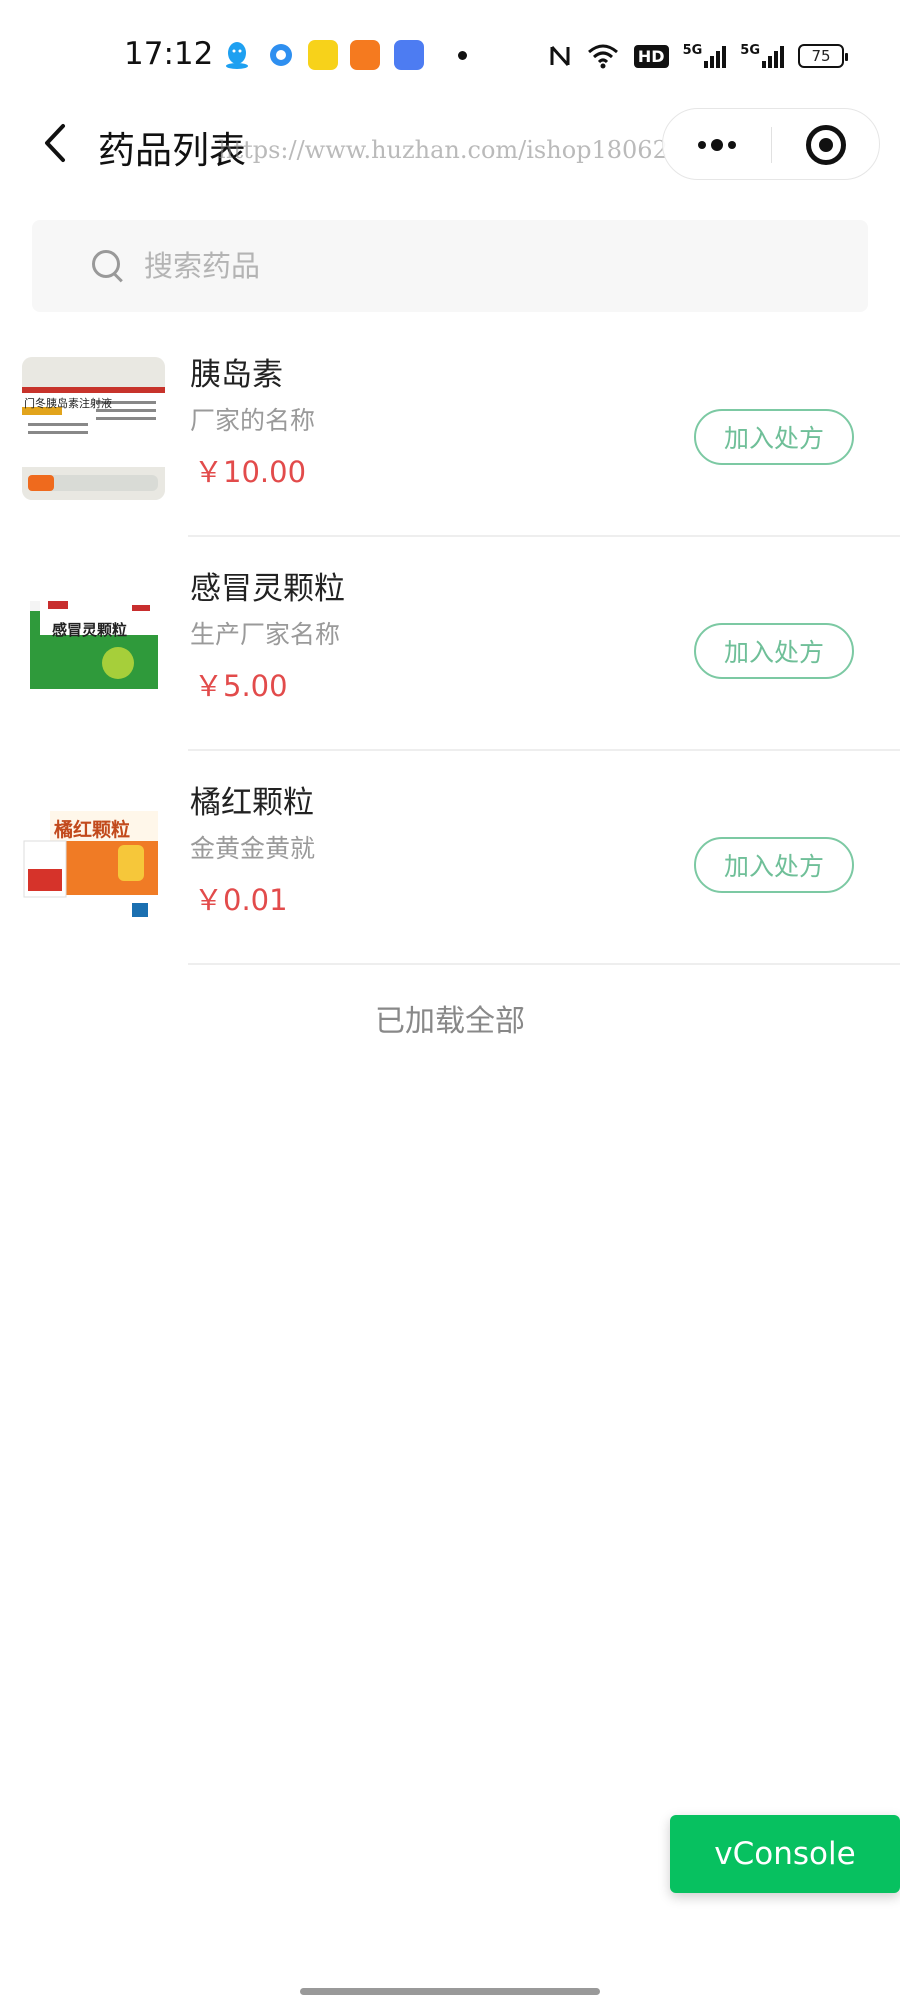  What do you see at coordinates (692, 50) in the screenshot?
I see `signal-5g-label: 5G` at bounding box center [692, 50].